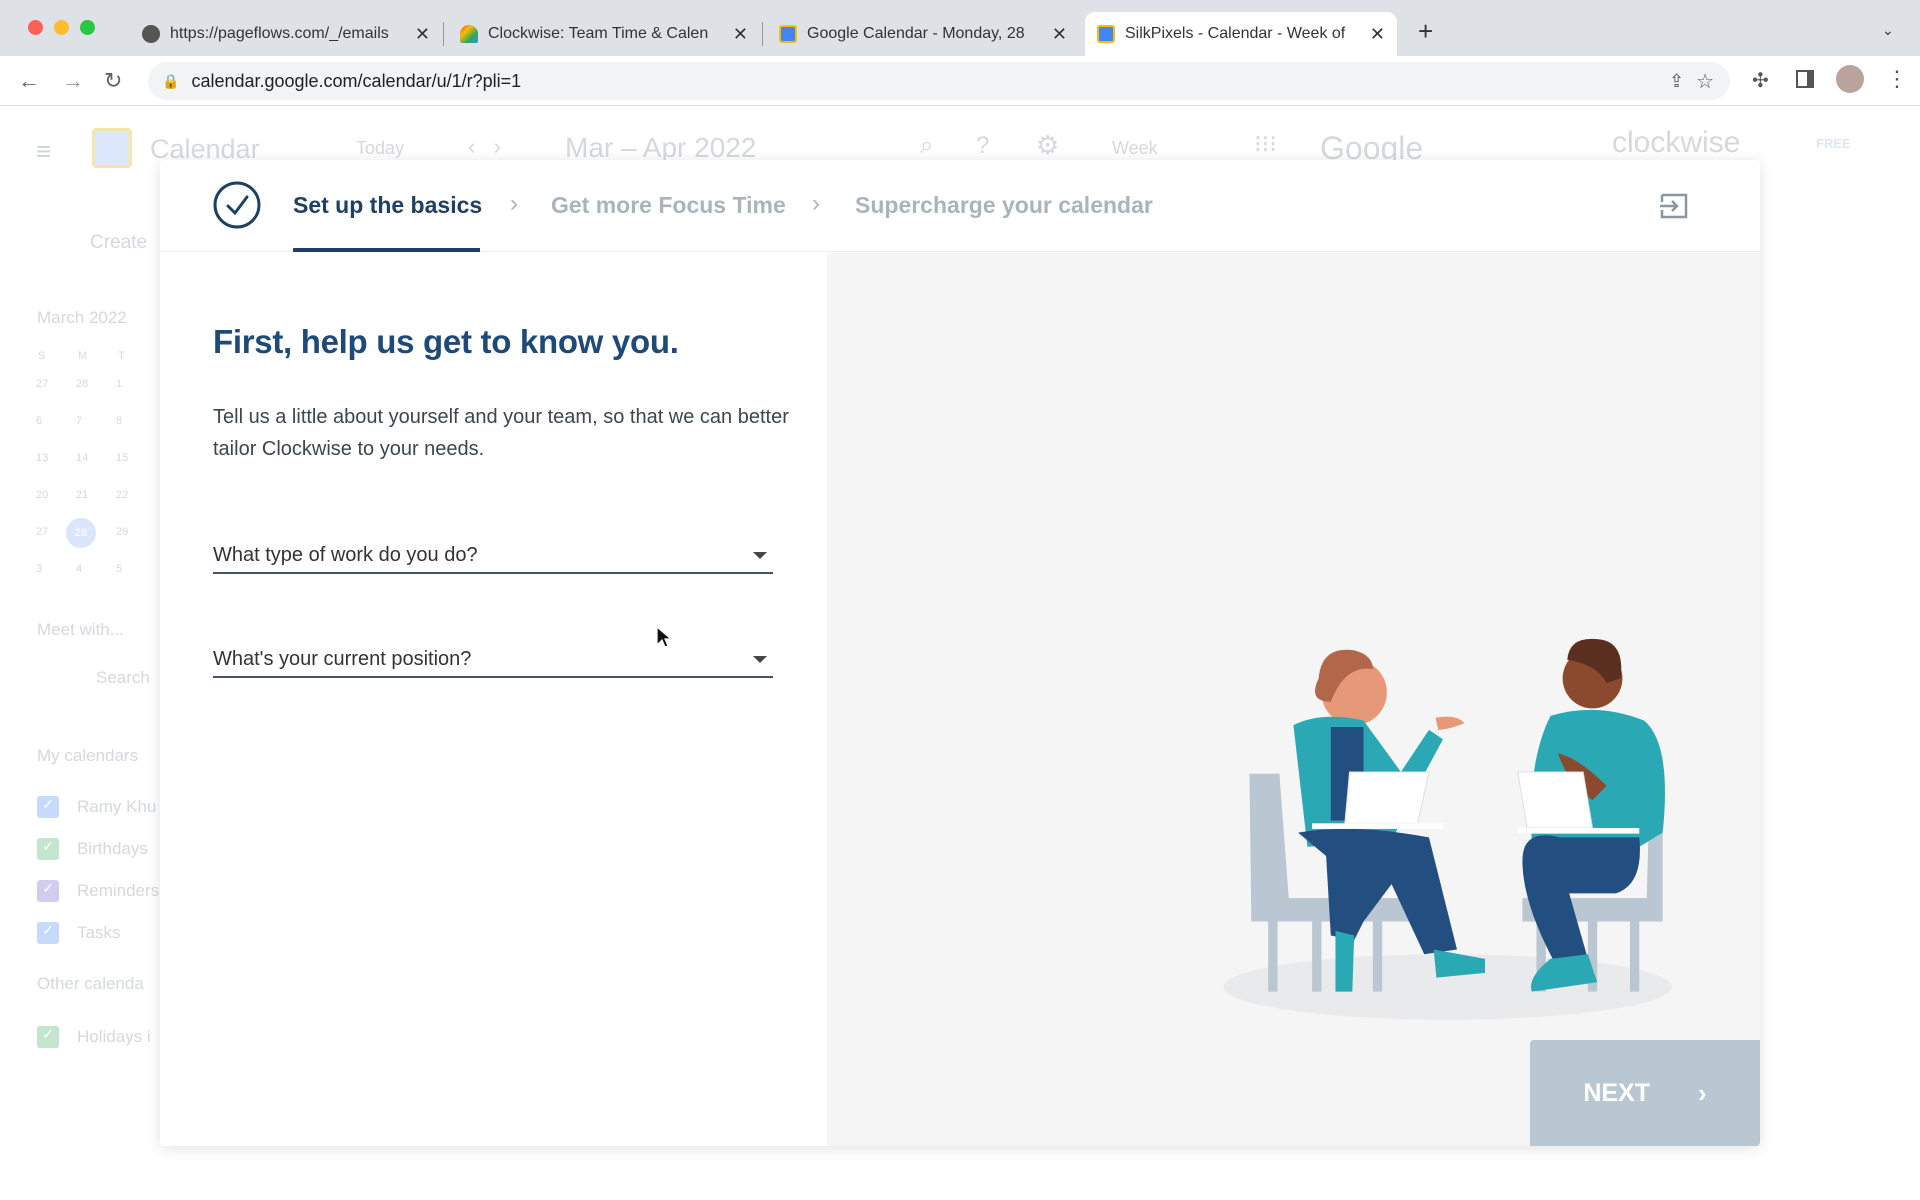 The width and height of the screenshot is (1920, 1200). I want to click on browser-tab: Google Calendar - Monday, 28 ✕, so click(923, 34).